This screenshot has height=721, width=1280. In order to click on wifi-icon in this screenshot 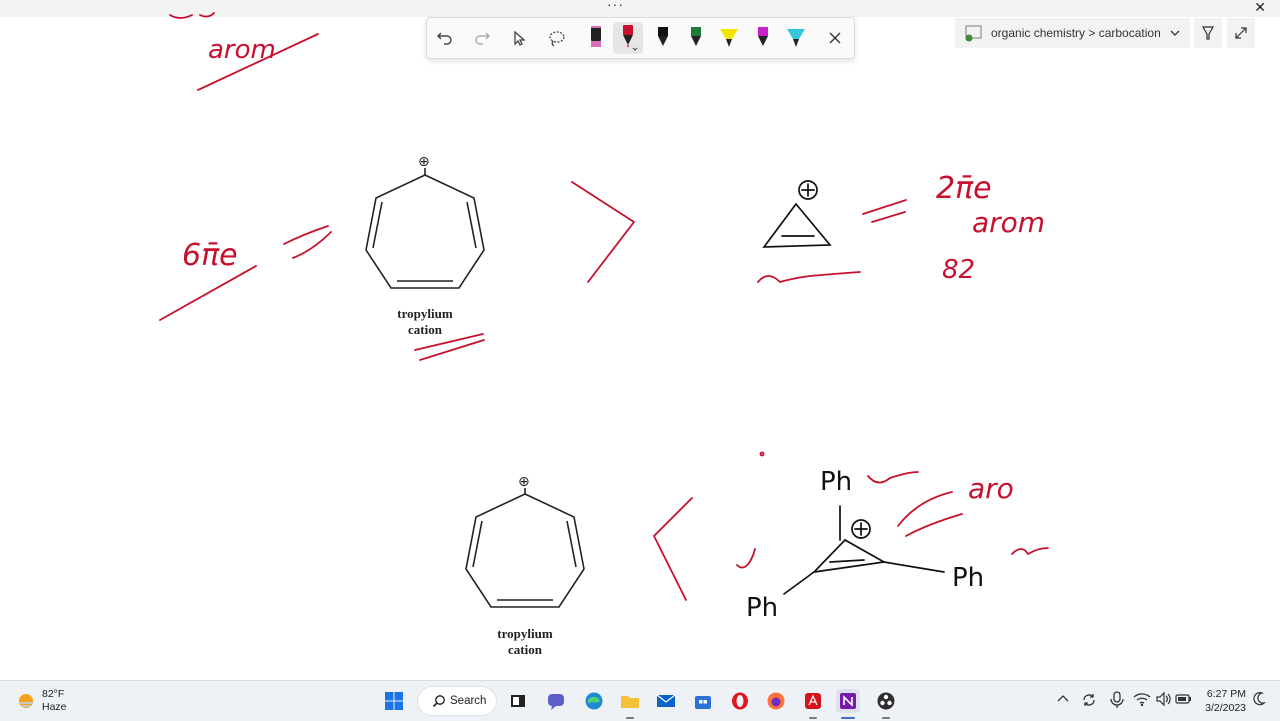, I will do `click(1142, 700)`.